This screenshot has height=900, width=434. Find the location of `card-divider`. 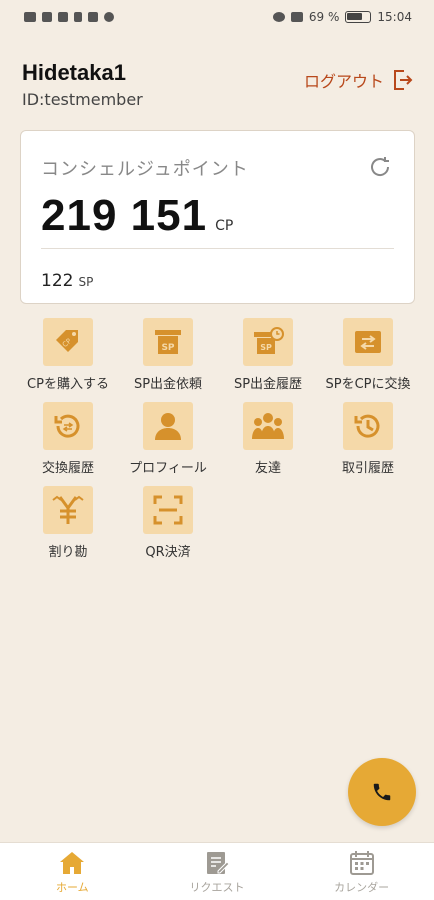

card-divider is located at coordinates (217, 248).